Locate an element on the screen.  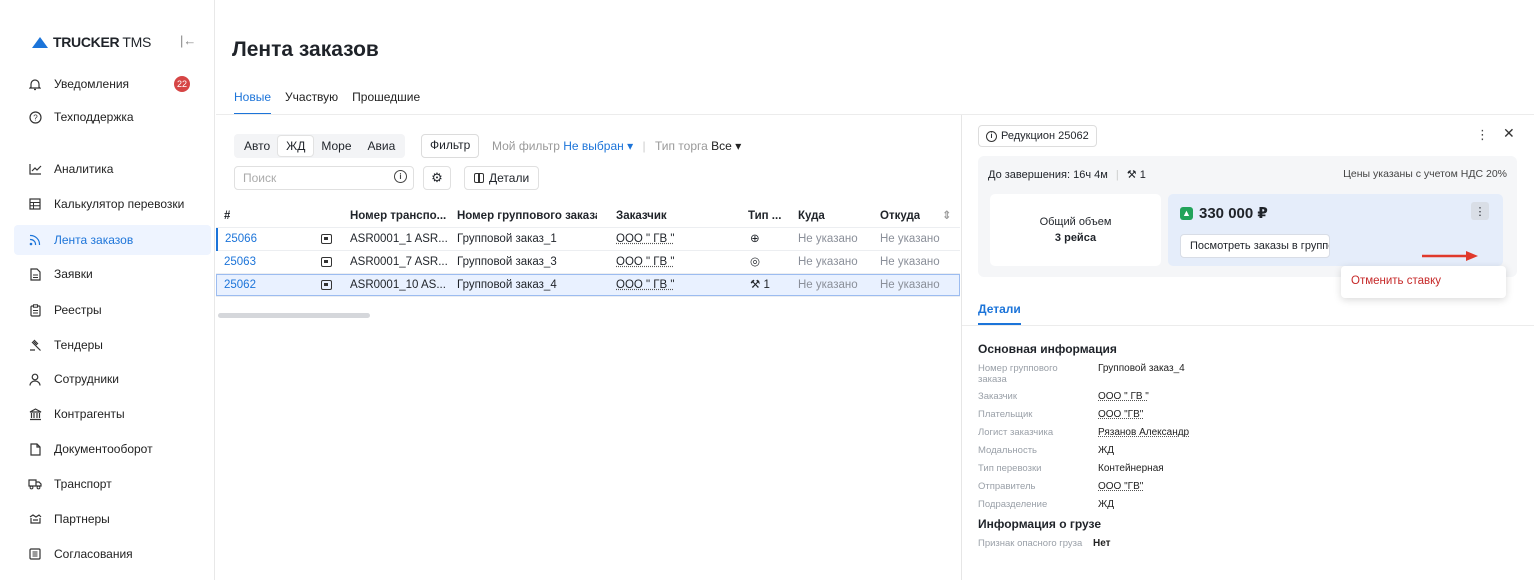
sidebar-item-counterparties: Контрагенты is located at coordinates (112, 414).